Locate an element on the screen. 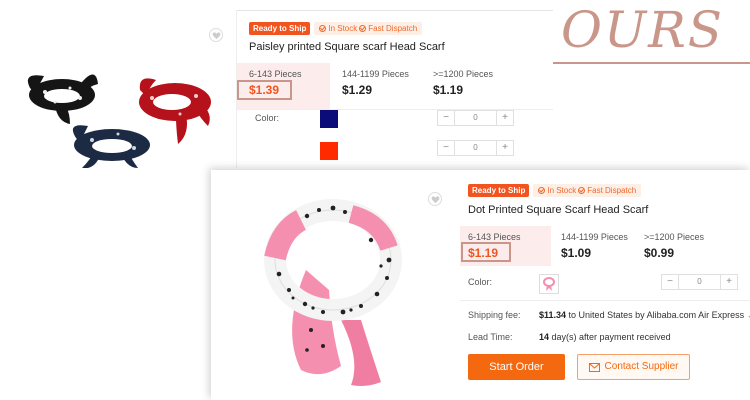 This screenshot has height=400, width=750. ours-label: OURS is located at coordinates (643, 30).